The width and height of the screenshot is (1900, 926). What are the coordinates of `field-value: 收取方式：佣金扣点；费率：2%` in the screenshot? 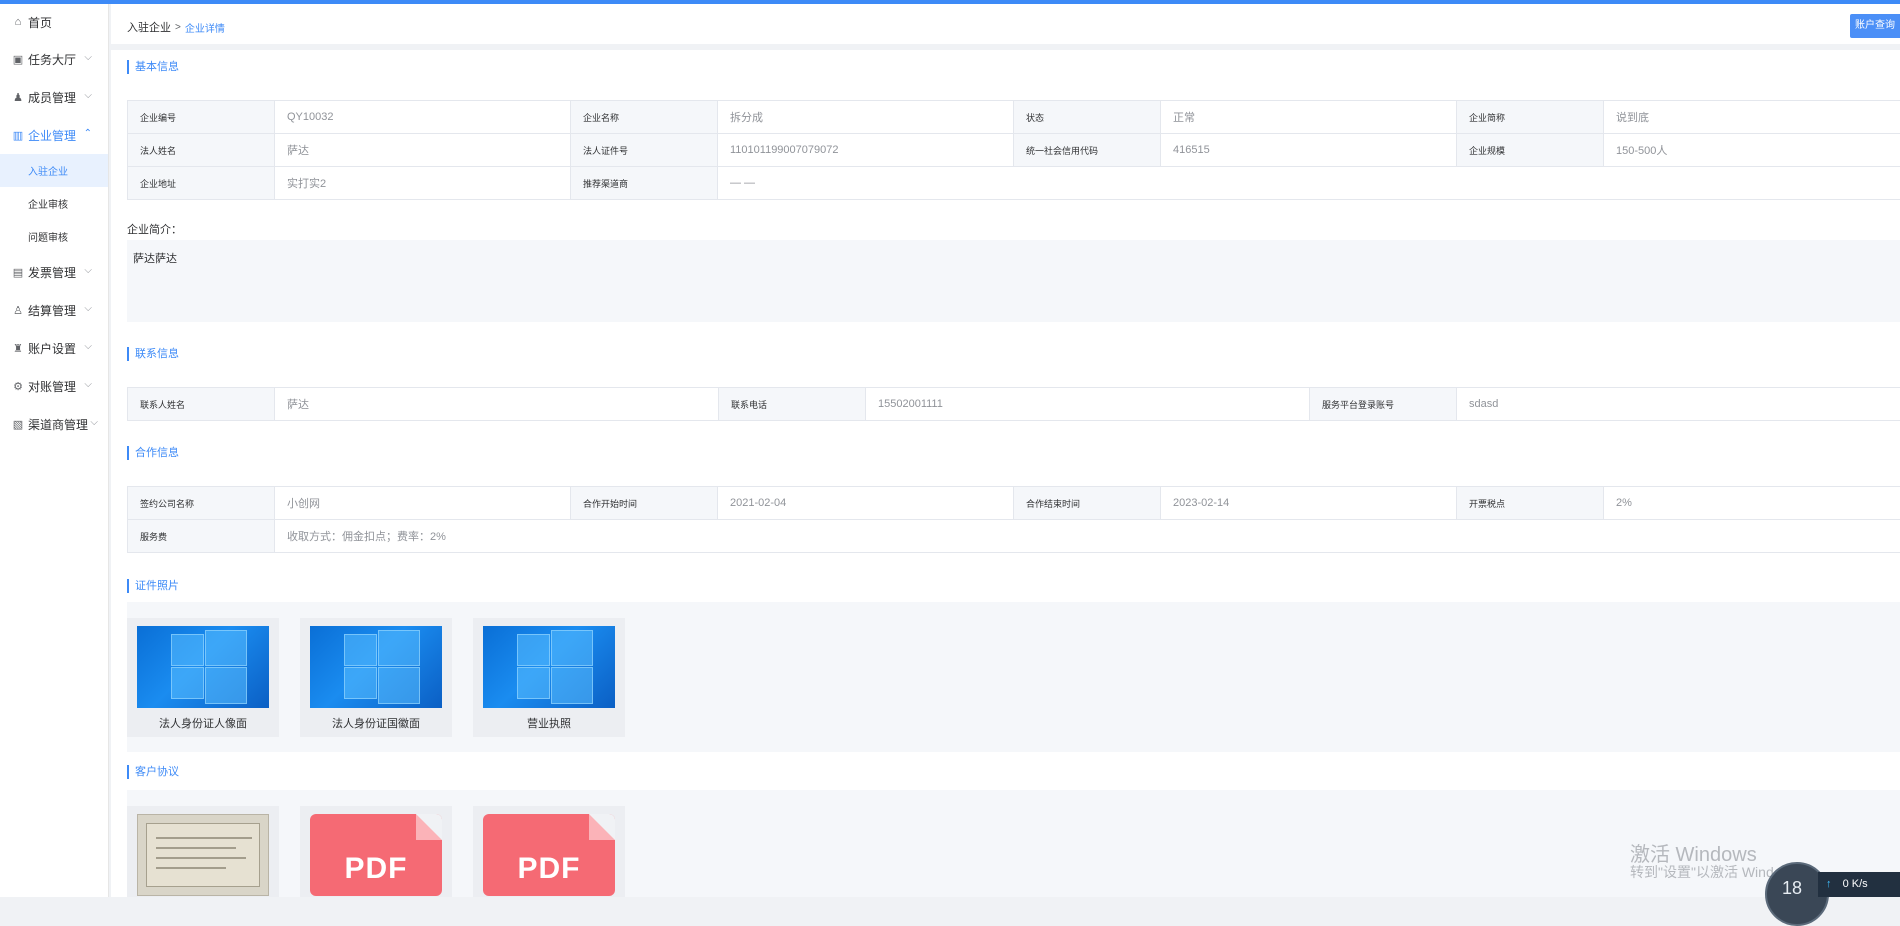 It's located at (1087, 536).